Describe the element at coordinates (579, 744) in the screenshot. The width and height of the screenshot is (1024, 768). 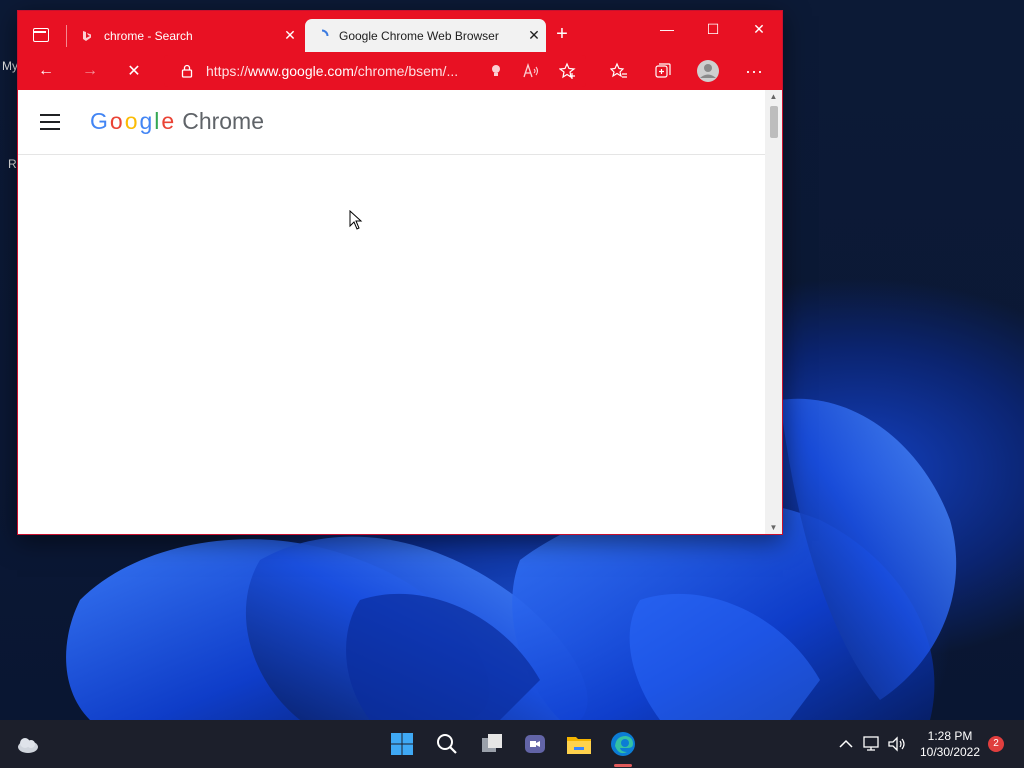
I see `file-explorer-icon` at that location.